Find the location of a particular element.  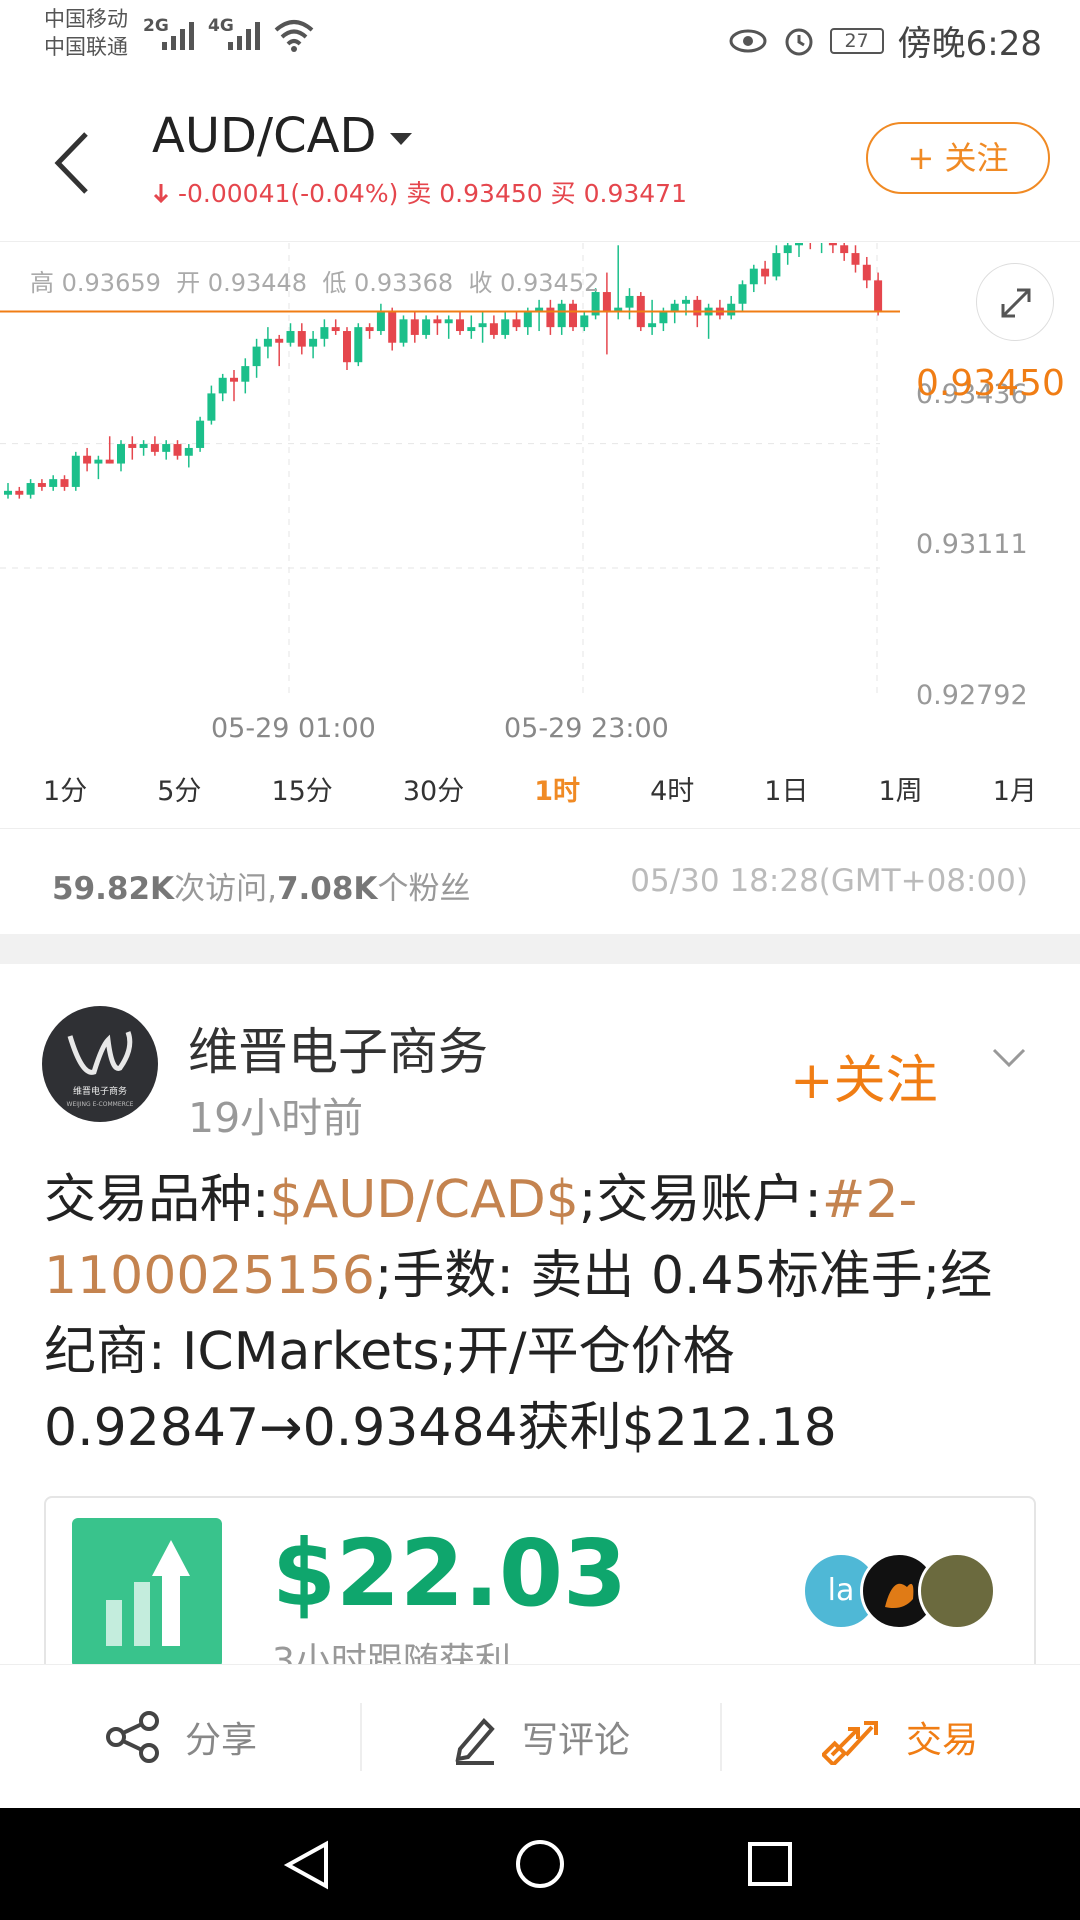

author-name: 维晋电子商务 is located at coordinates (338, 1048).